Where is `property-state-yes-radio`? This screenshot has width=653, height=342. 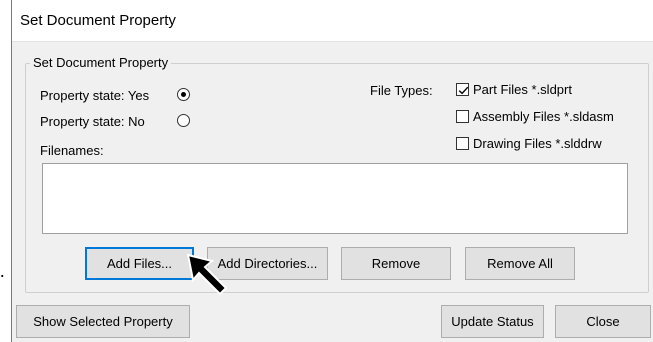
property-state-yes-radio is located at coordinates (183, 94).